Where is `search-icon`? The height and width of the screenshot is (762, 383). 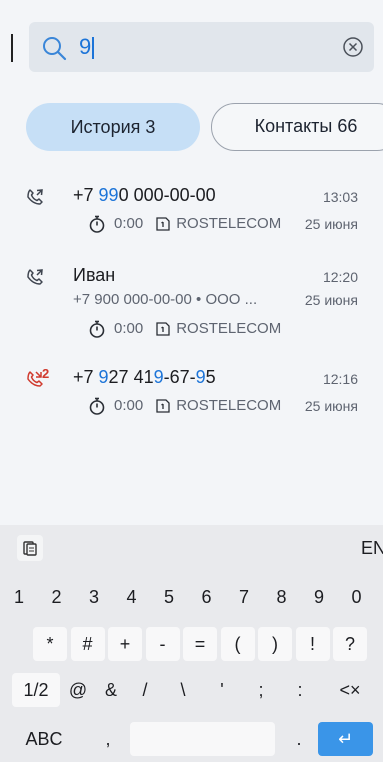
search-icon is located at coordinates (55, 49).